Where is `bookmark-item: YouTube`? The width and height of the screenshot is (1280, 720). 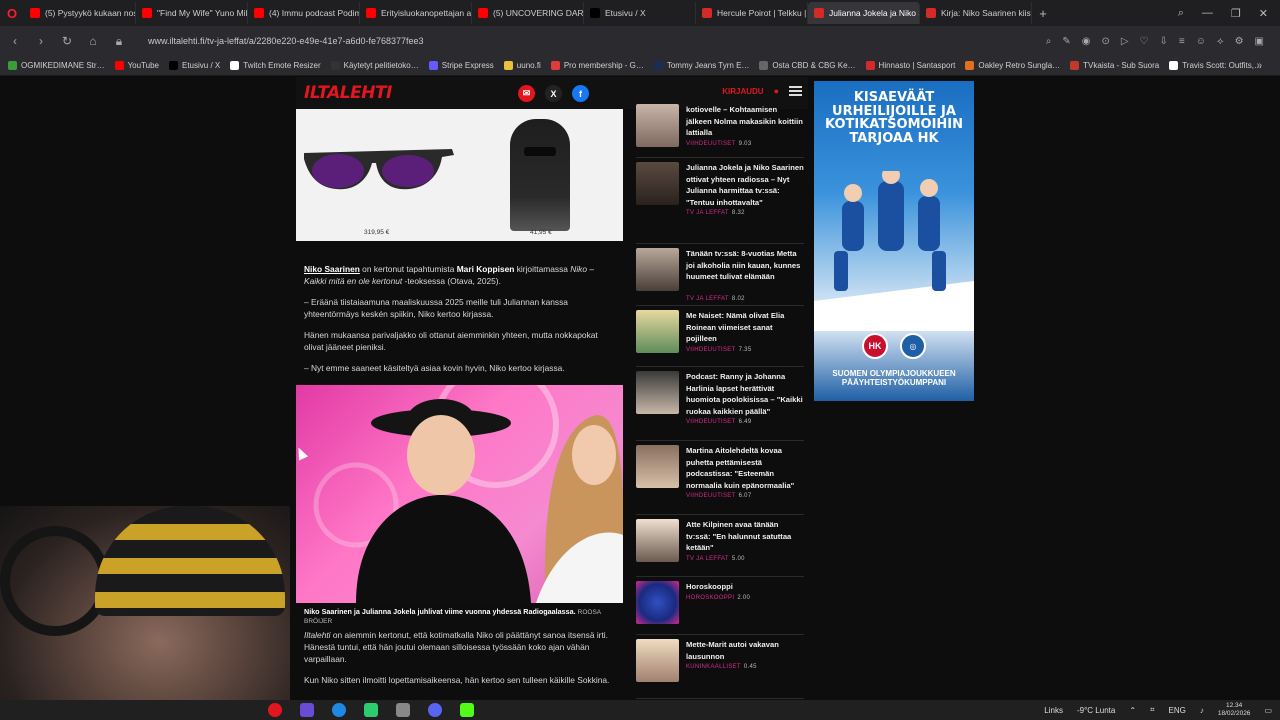
bookmark-item: YouTube is located at coordinates (136, 65).